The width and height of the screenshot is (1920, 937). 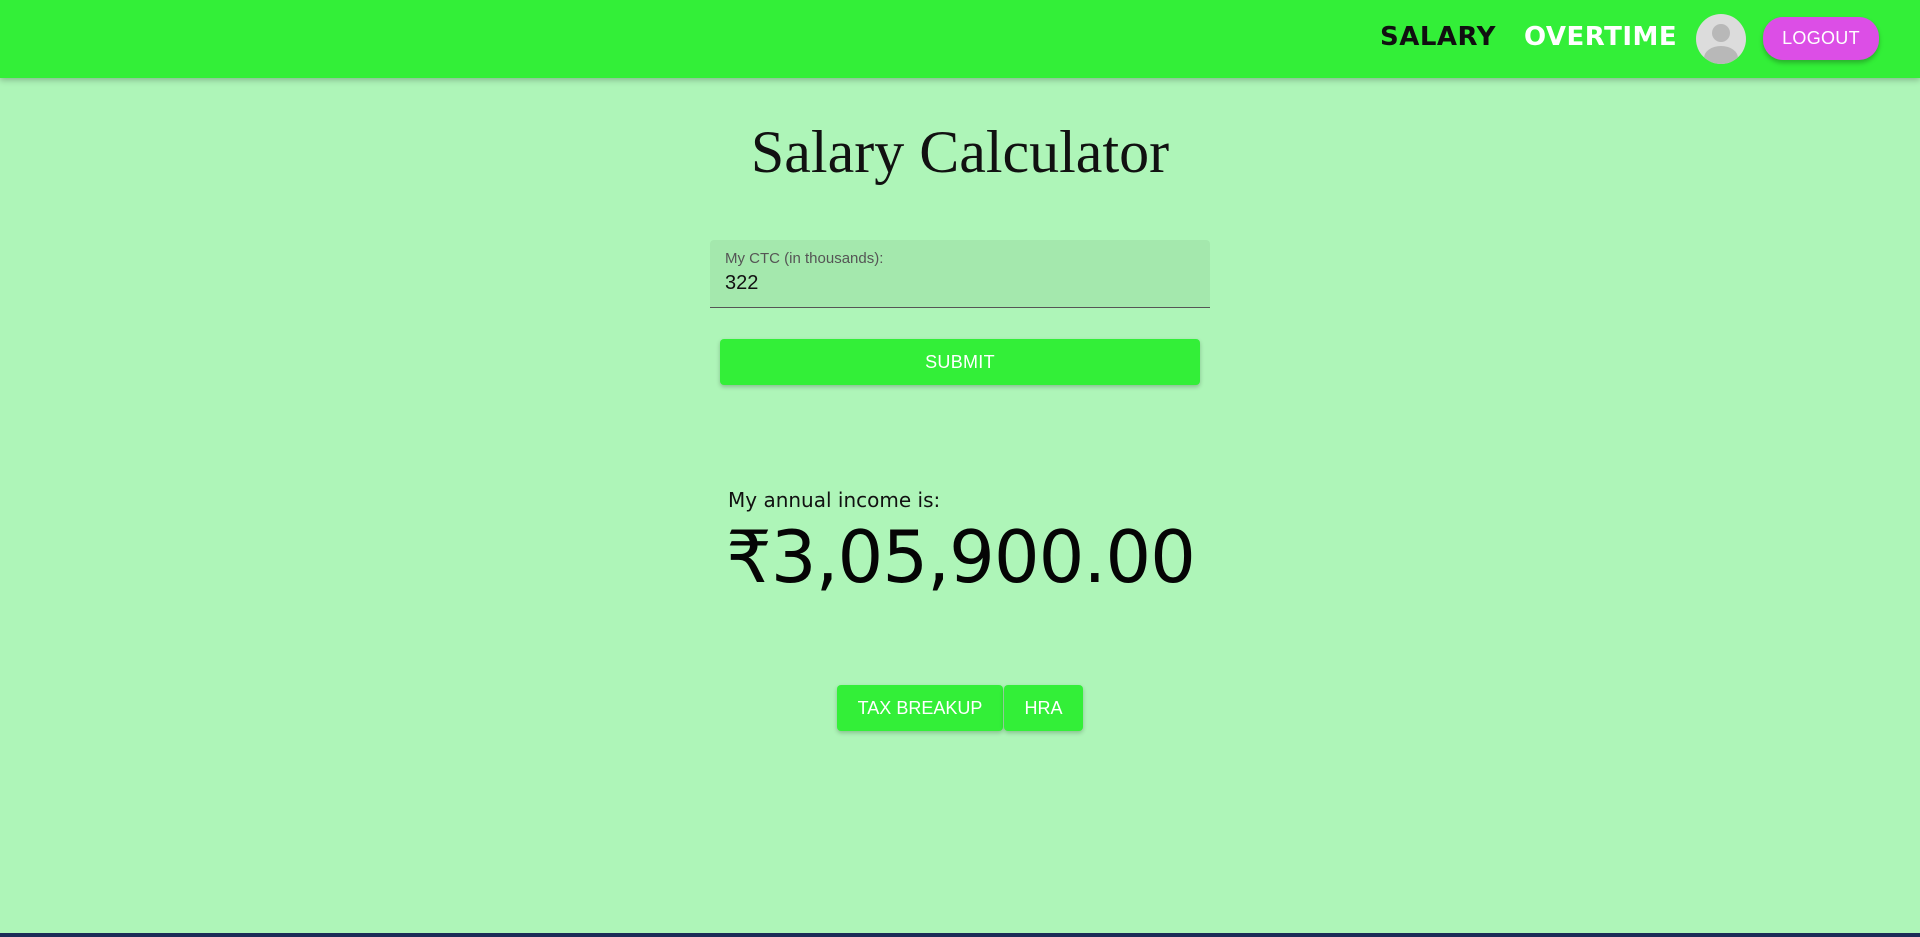 I want to click on submit-button: SUBMIT, so click(x=960, y=362).